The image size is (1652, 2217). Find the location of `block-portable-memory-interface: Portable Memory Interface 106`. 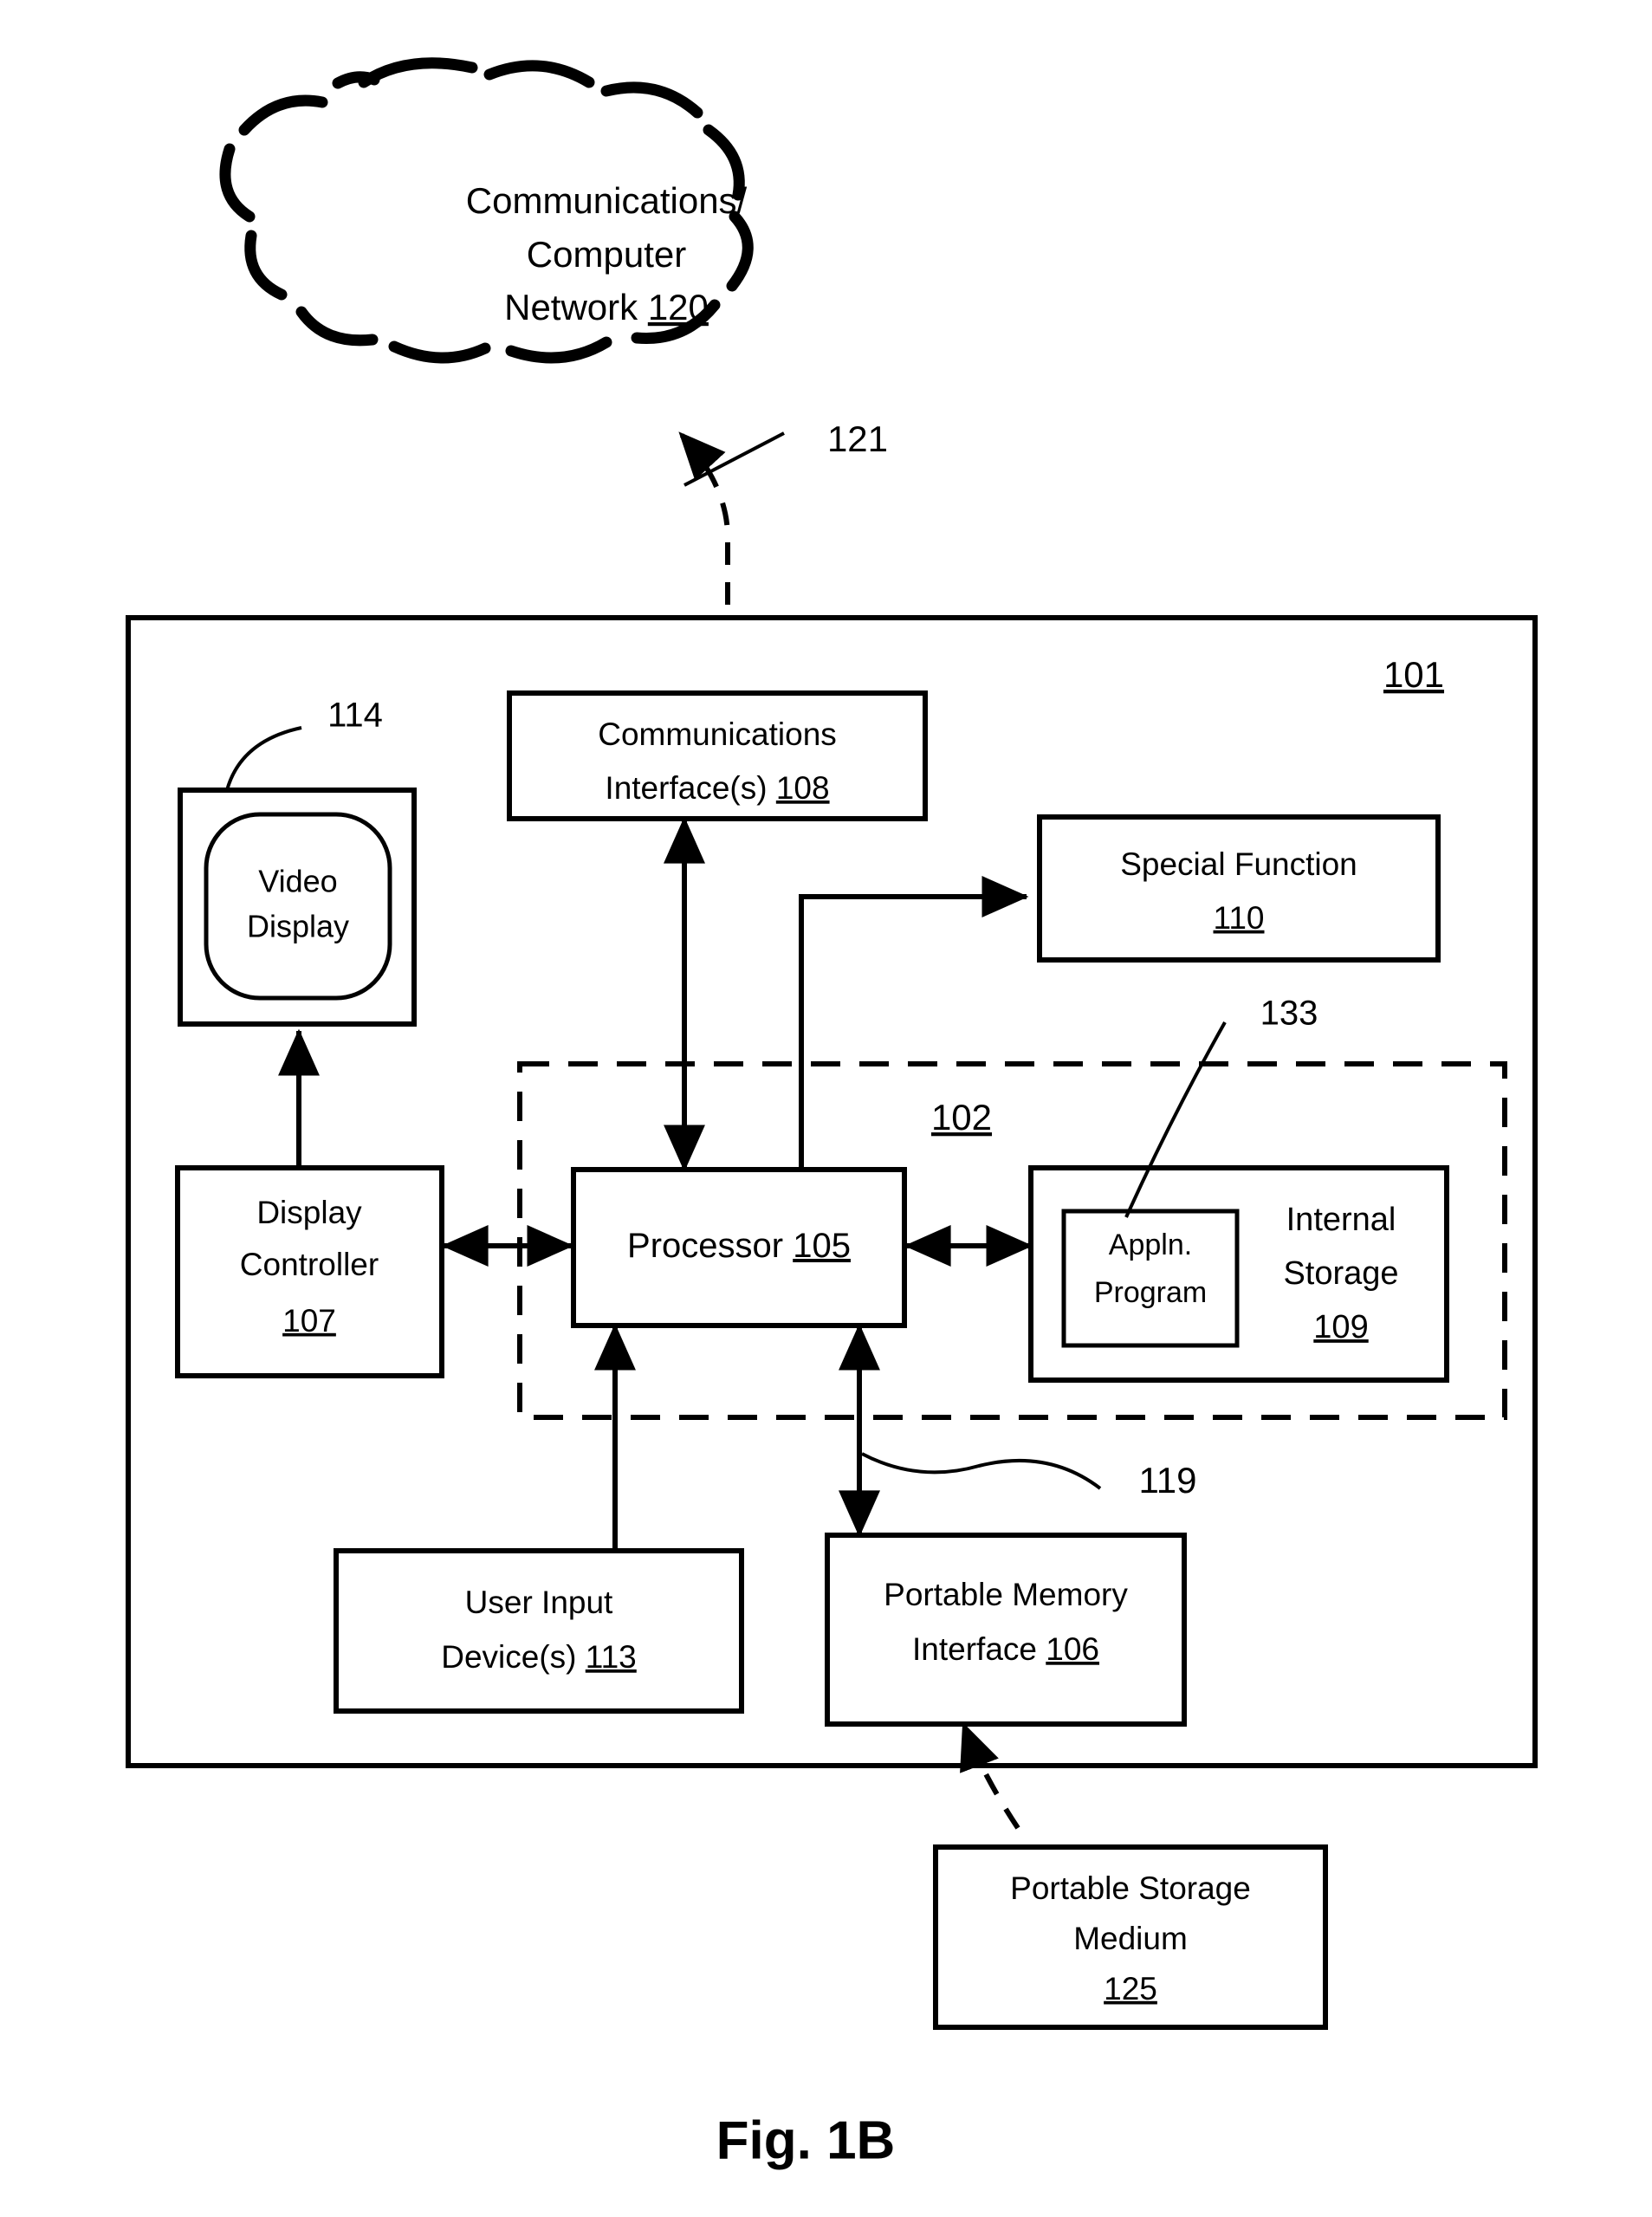

block-portable-memory-interface: Portable Memory Interface 106 is located at coordinates (1006, 1630).